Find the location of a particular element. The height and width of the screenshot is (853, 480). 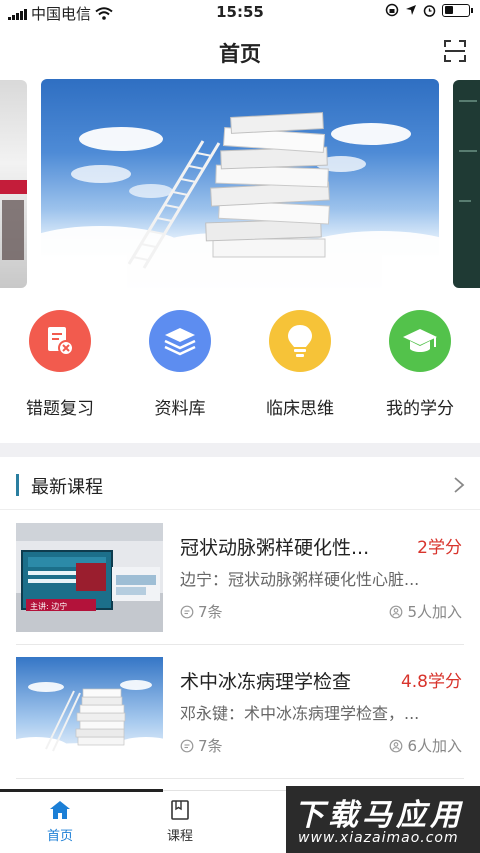

status-right is located at coordinates (429, 10).